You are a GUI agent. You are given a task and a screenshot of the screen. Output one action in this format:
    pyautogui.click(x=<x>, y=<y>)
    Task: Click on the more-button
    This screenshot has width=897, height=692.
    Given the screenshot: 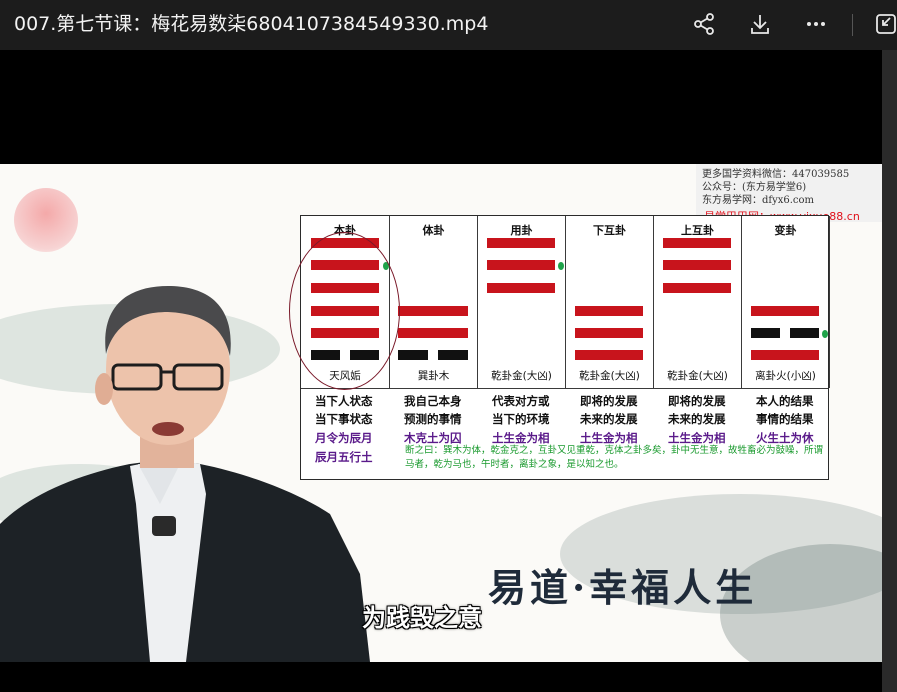 What is the action you would take?
    pyautogui.click(x=816, y=24)
    